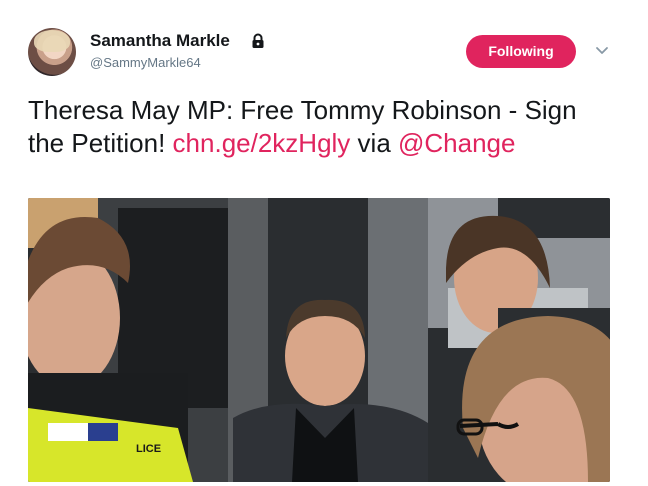 The image size is (648, 486). I want to click on petition-link: chn.ge/2kzHgly, so click(262, 143).